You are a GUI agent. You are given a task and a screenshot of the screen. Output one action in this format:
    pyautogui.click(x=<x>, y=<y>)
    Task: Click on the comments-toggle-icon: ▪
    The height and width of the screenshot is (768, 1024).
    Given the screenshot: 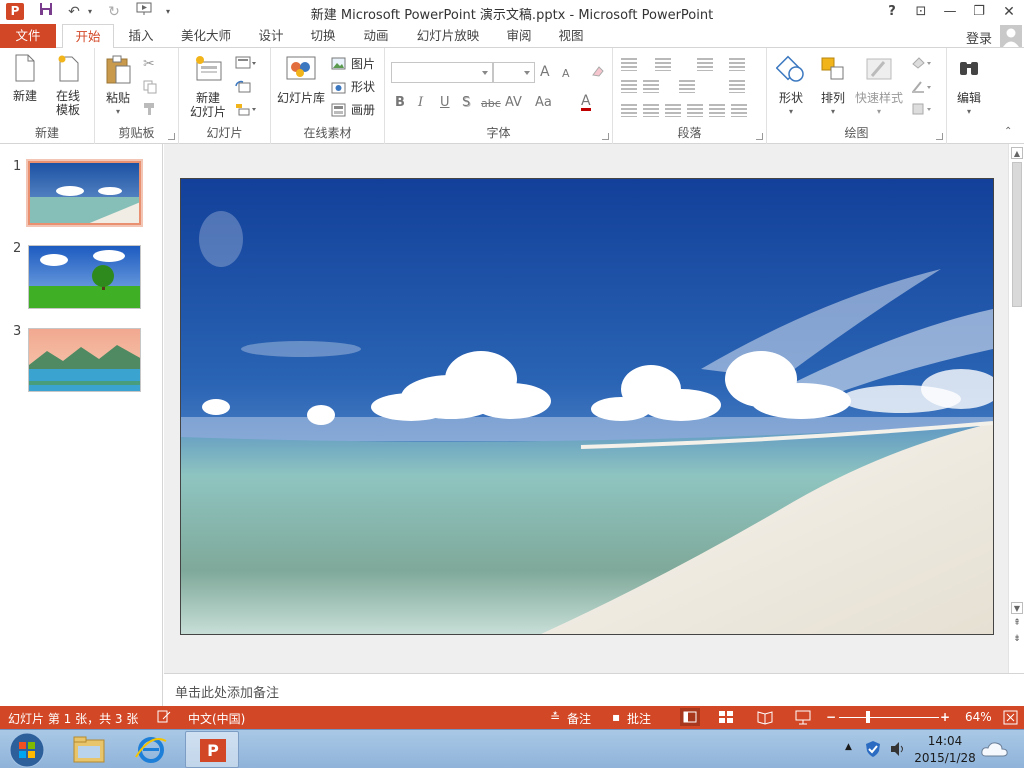 What is the action you would take?
    pyautogui.click(x=616, y=717)
    